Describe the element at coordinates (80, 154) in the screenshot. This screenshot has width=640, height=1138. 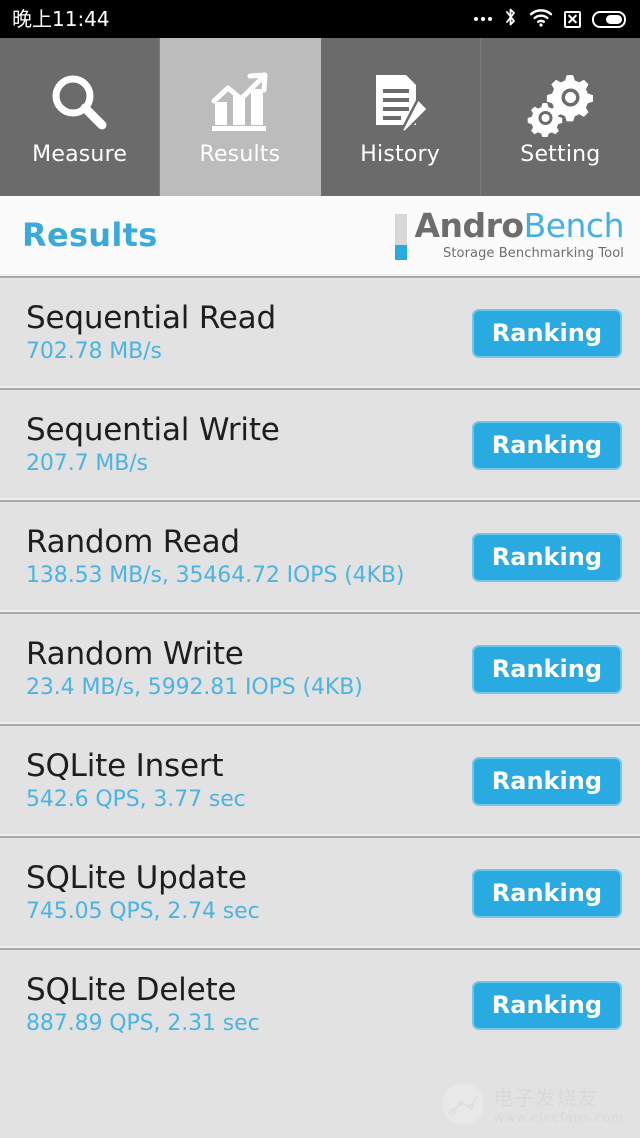
I see `tab-label-measure: Measure` at that location.